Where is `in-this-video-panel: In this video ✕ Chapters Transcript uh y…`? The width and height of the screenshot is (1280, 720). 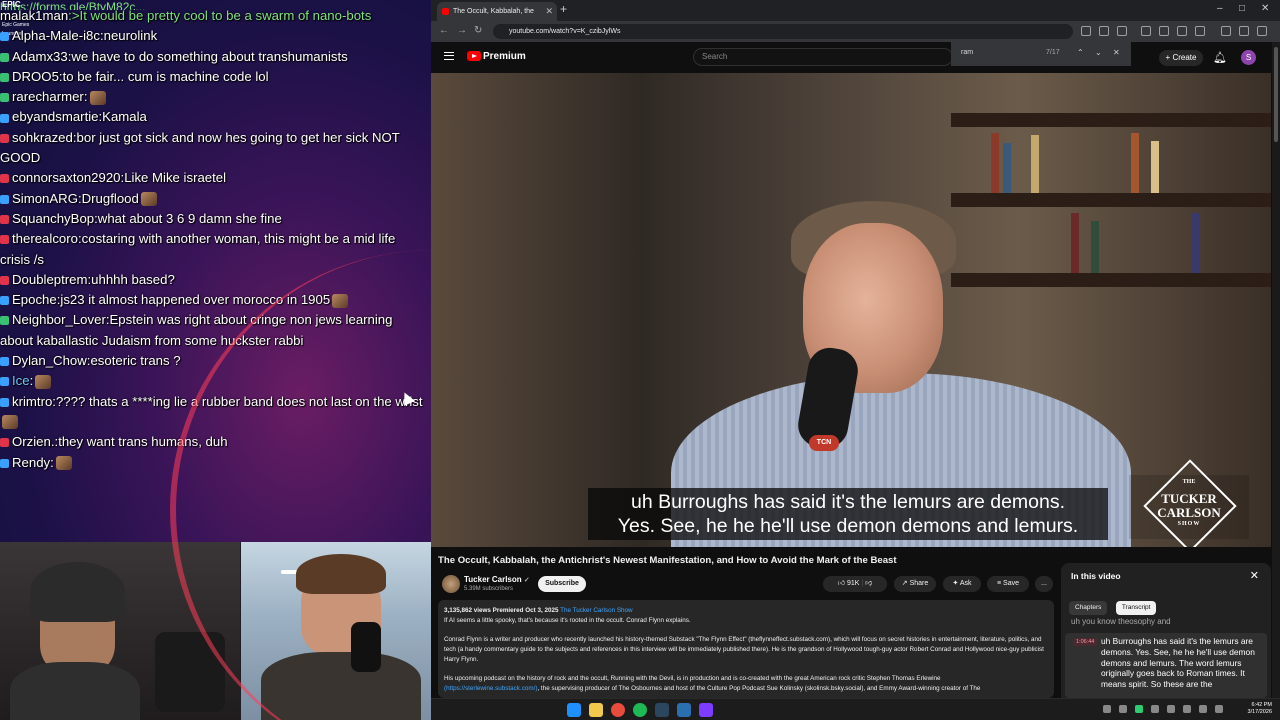
in-this-video-panel: In this video ✕ Chapters Transcript uh y… is located at coordinates (1166, 630).